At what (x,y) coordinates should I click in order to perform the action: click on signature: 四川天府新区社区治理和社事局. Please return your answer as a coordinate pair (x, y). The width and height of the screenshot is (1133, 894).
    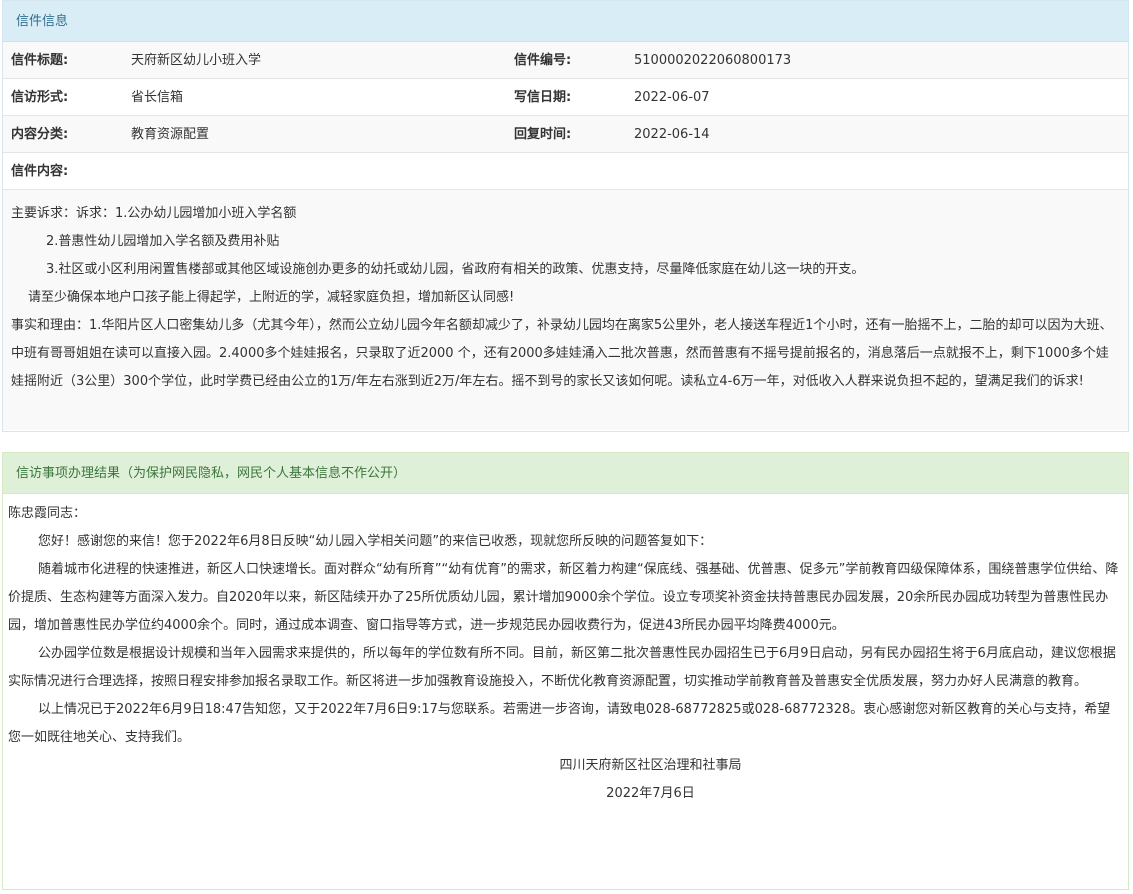
    Looking at the image, I should click on (650, 765).